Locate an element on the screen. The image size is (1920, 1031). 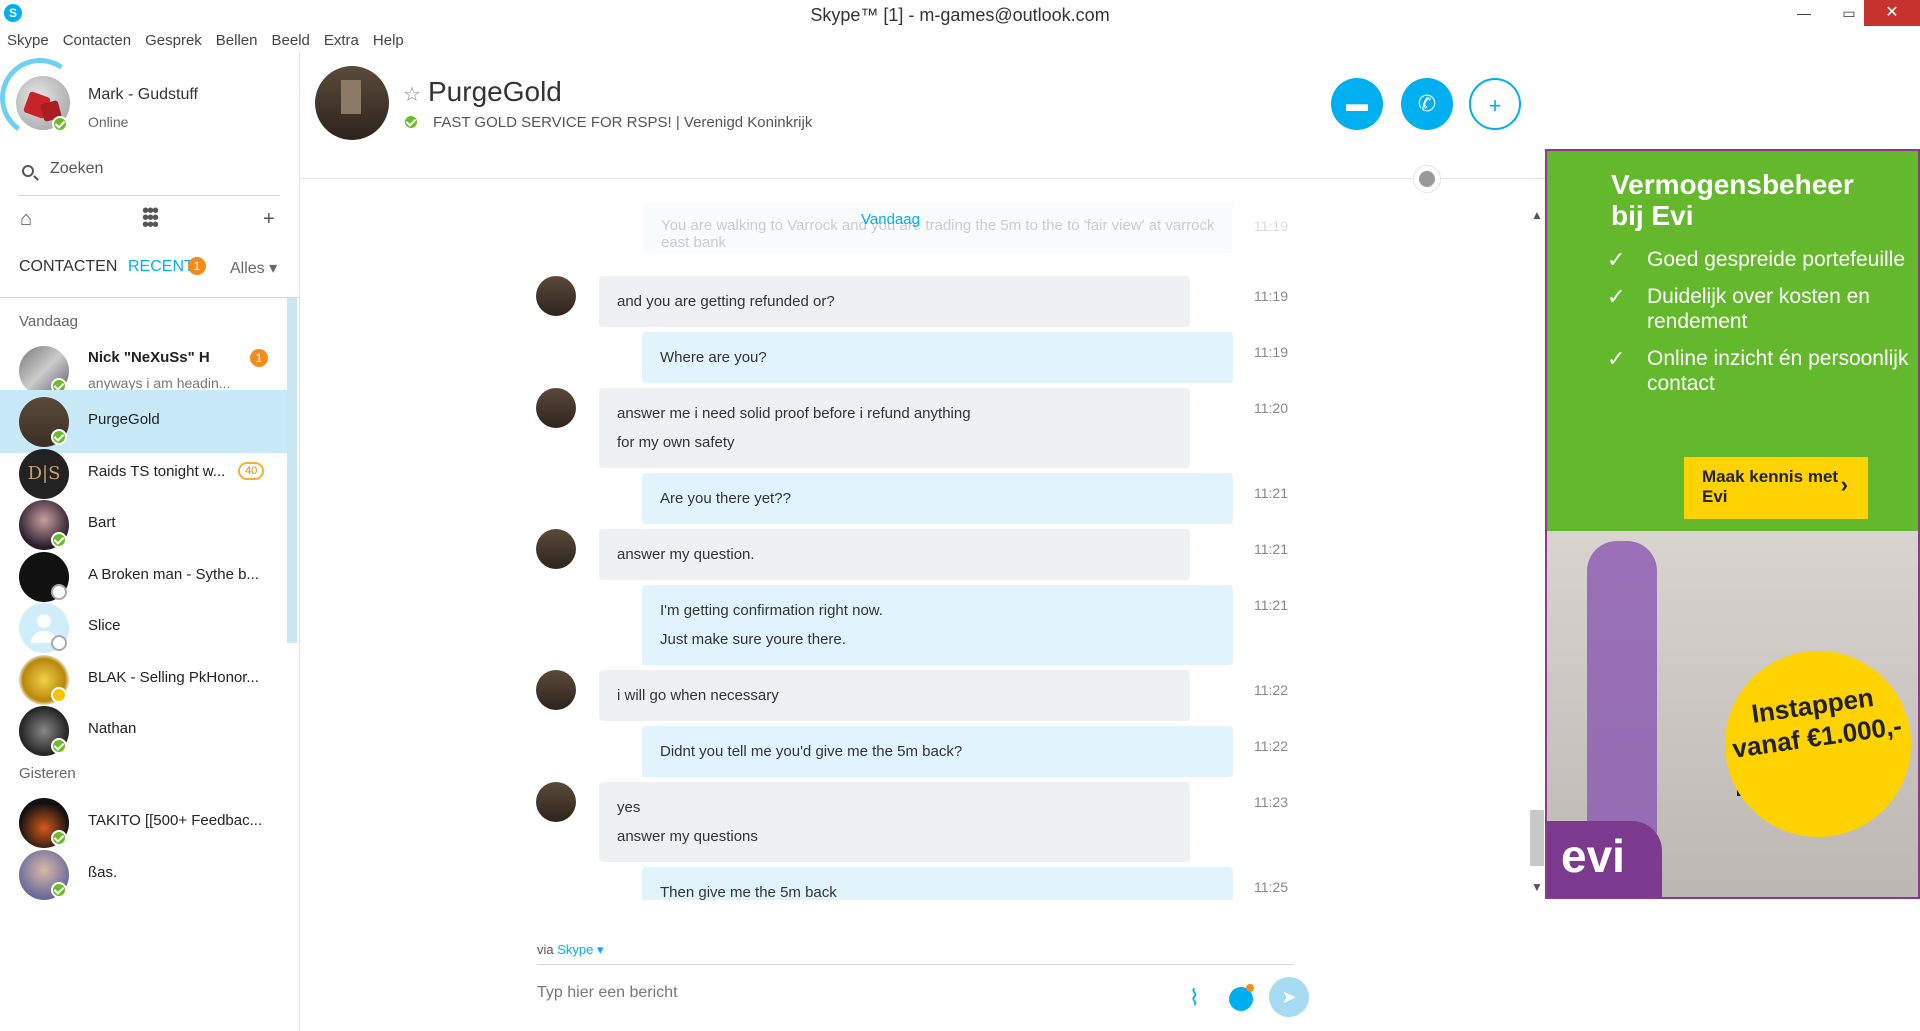
message-text: I'm getting confirmation right now. is located at coordinates (771, 610).